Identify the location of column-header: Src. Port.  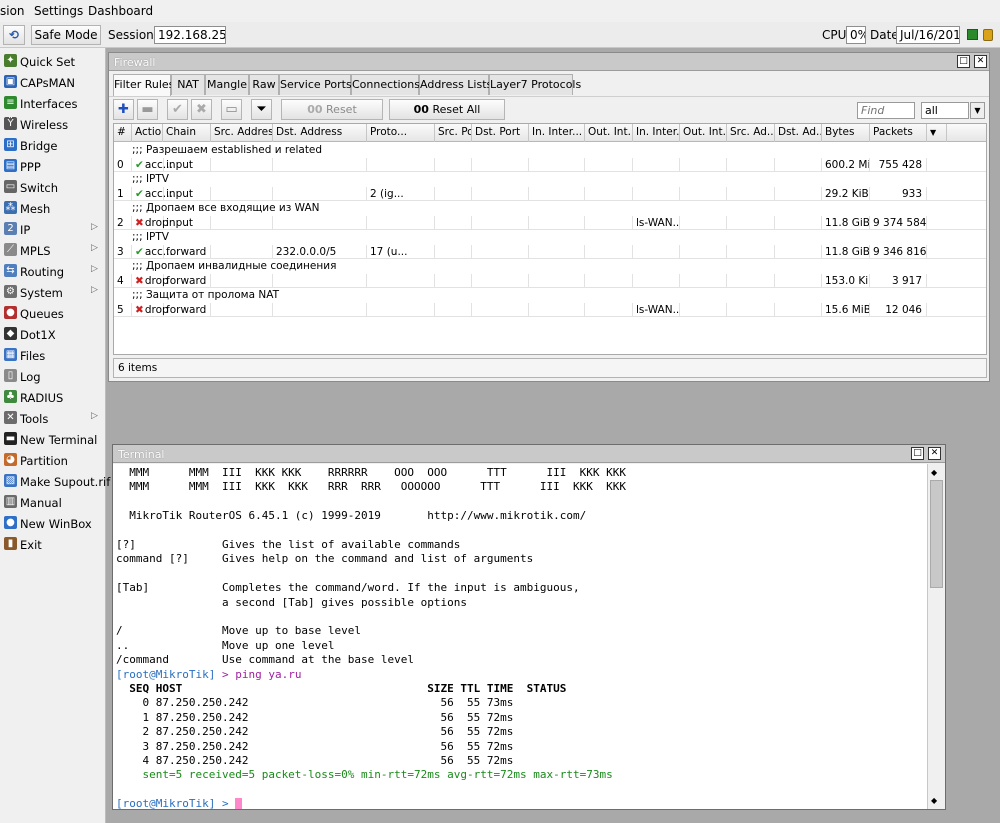
(453, 133).